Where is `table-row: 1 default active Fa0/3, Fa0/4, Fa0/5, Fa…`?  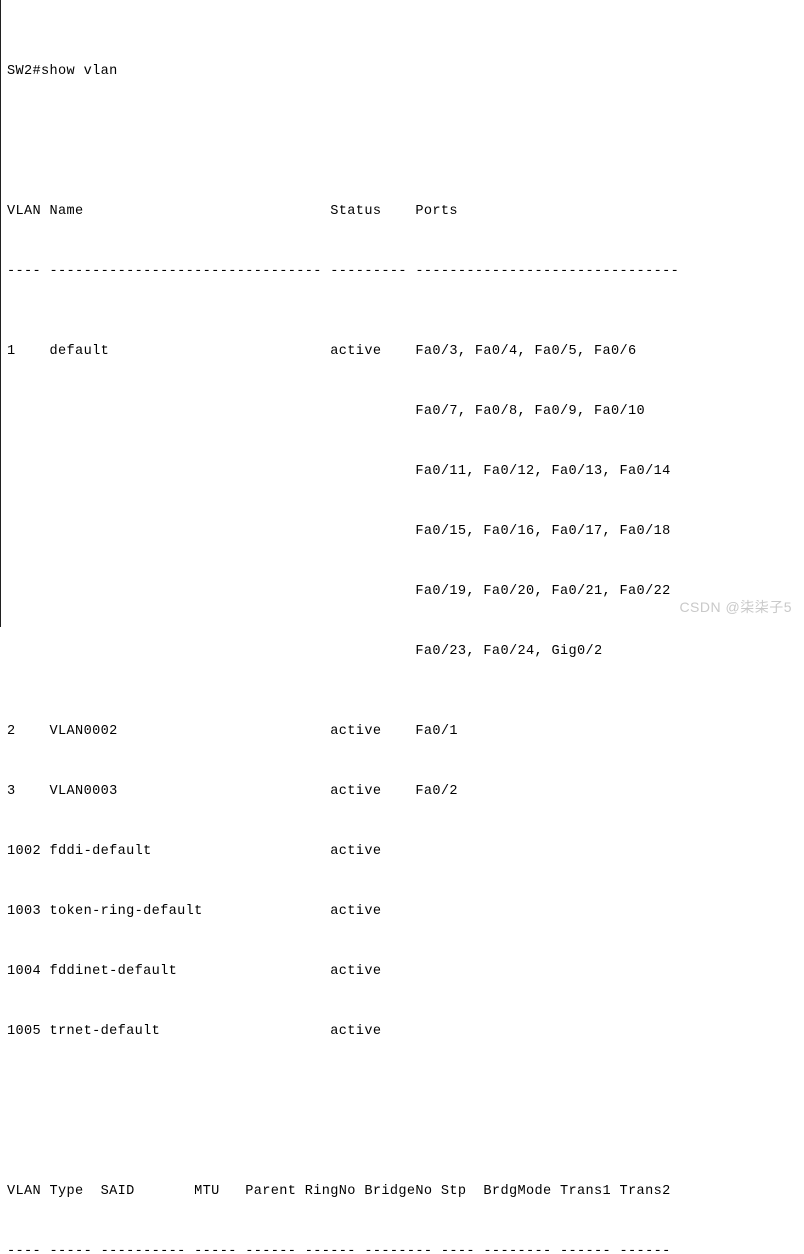 table-row: 1 default active Fa0/3, Fa0/4, Fa0/5, Fa… is located at coordinates (322, 351).